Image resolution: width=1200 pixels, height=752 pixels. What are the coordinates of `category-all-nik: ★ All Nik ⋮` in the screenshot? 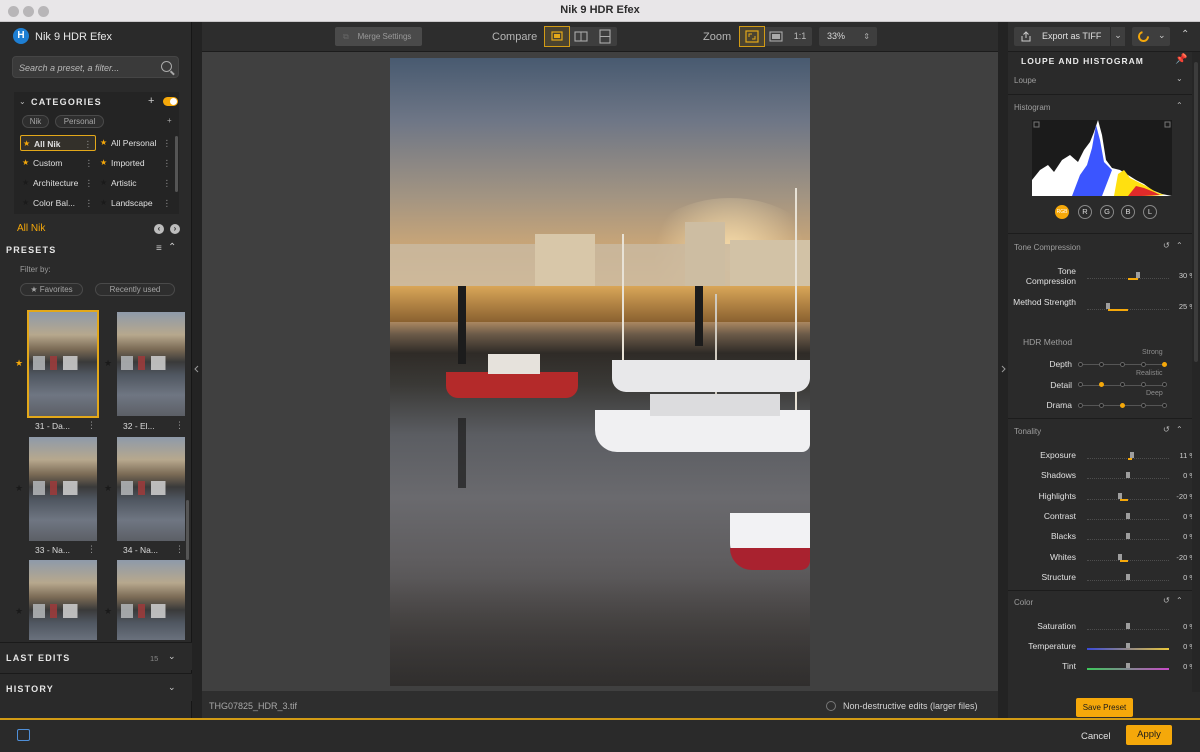 It's located at (58, 143).